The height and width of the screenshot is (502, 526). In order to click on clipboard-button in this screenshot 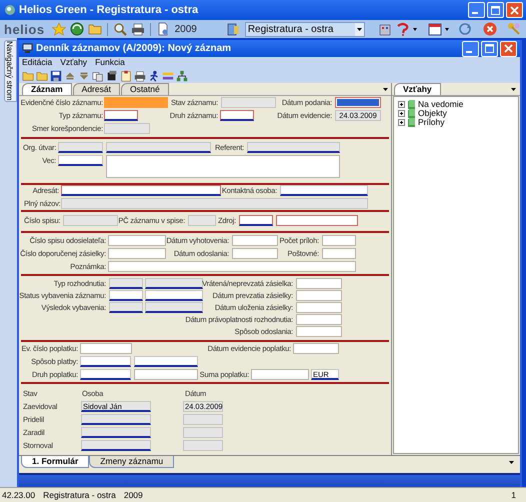, I will do `click(126, 75)`.